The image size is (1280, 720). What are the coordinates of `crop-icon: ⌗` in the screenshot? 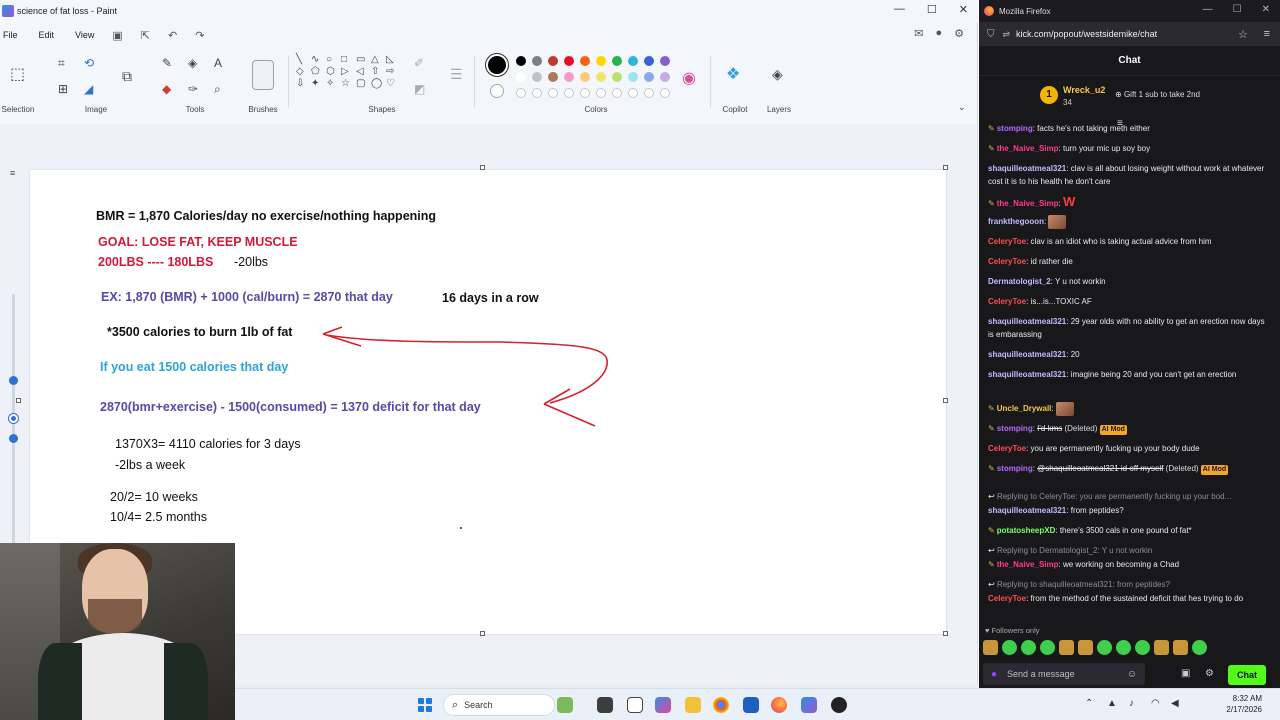 It's located at (61, 63).